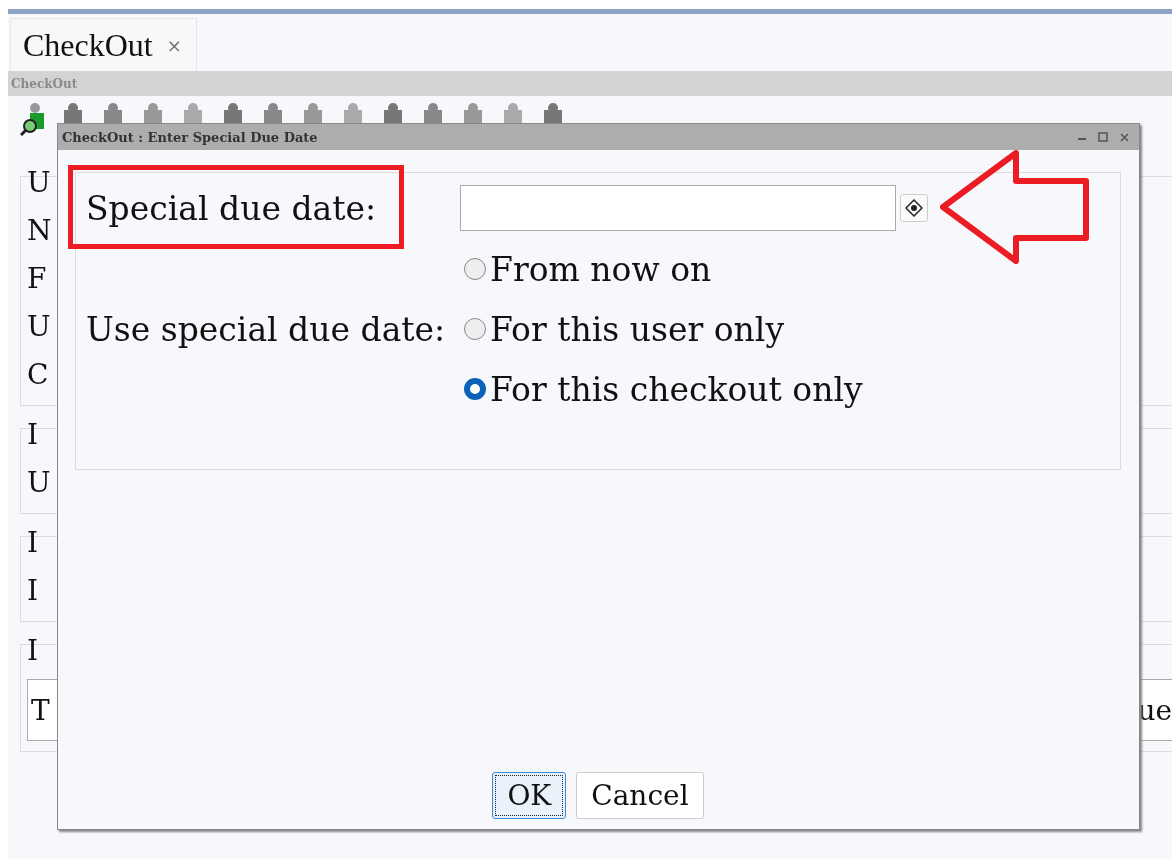  I want to click on user-search-icon, so click(33, 119).